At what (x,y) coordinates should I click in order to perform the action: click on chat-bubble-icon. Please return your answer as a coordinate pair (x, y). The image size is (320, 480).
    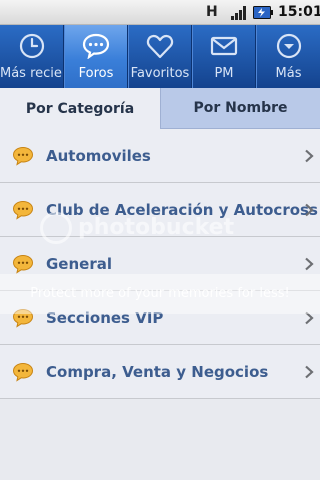
    Looking at the image, I should click on (96, 46).